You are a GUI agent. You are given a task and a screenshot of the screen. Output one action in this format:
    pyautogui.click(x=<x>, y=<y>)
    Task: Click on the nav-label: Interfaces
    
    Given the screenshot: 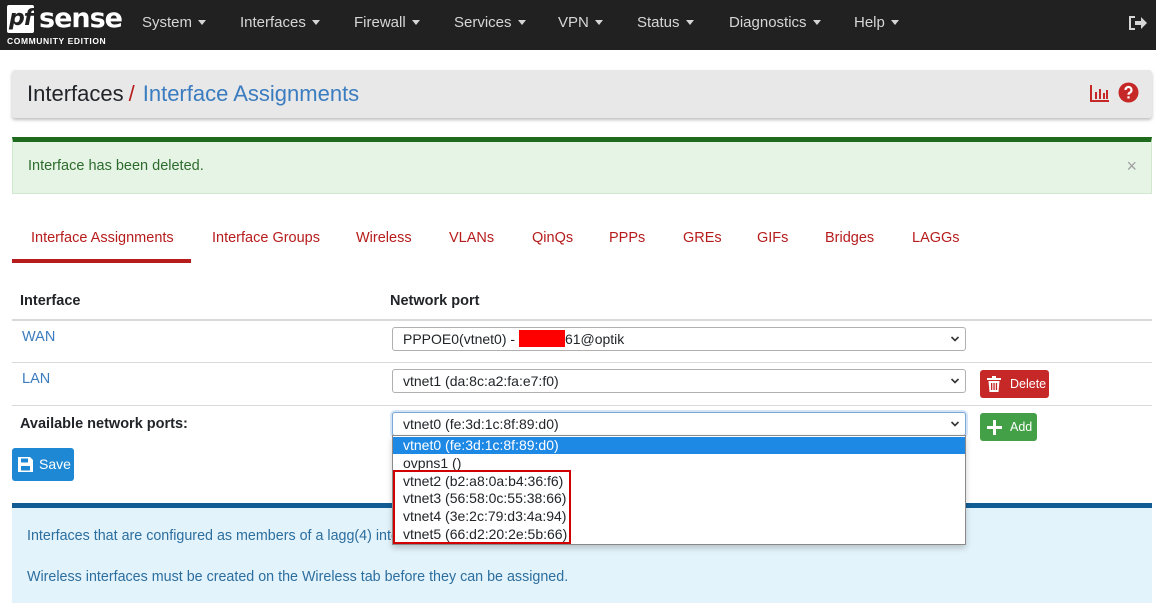 What is the action you would take?
    pyautogui.click(x=273, y=22)
    